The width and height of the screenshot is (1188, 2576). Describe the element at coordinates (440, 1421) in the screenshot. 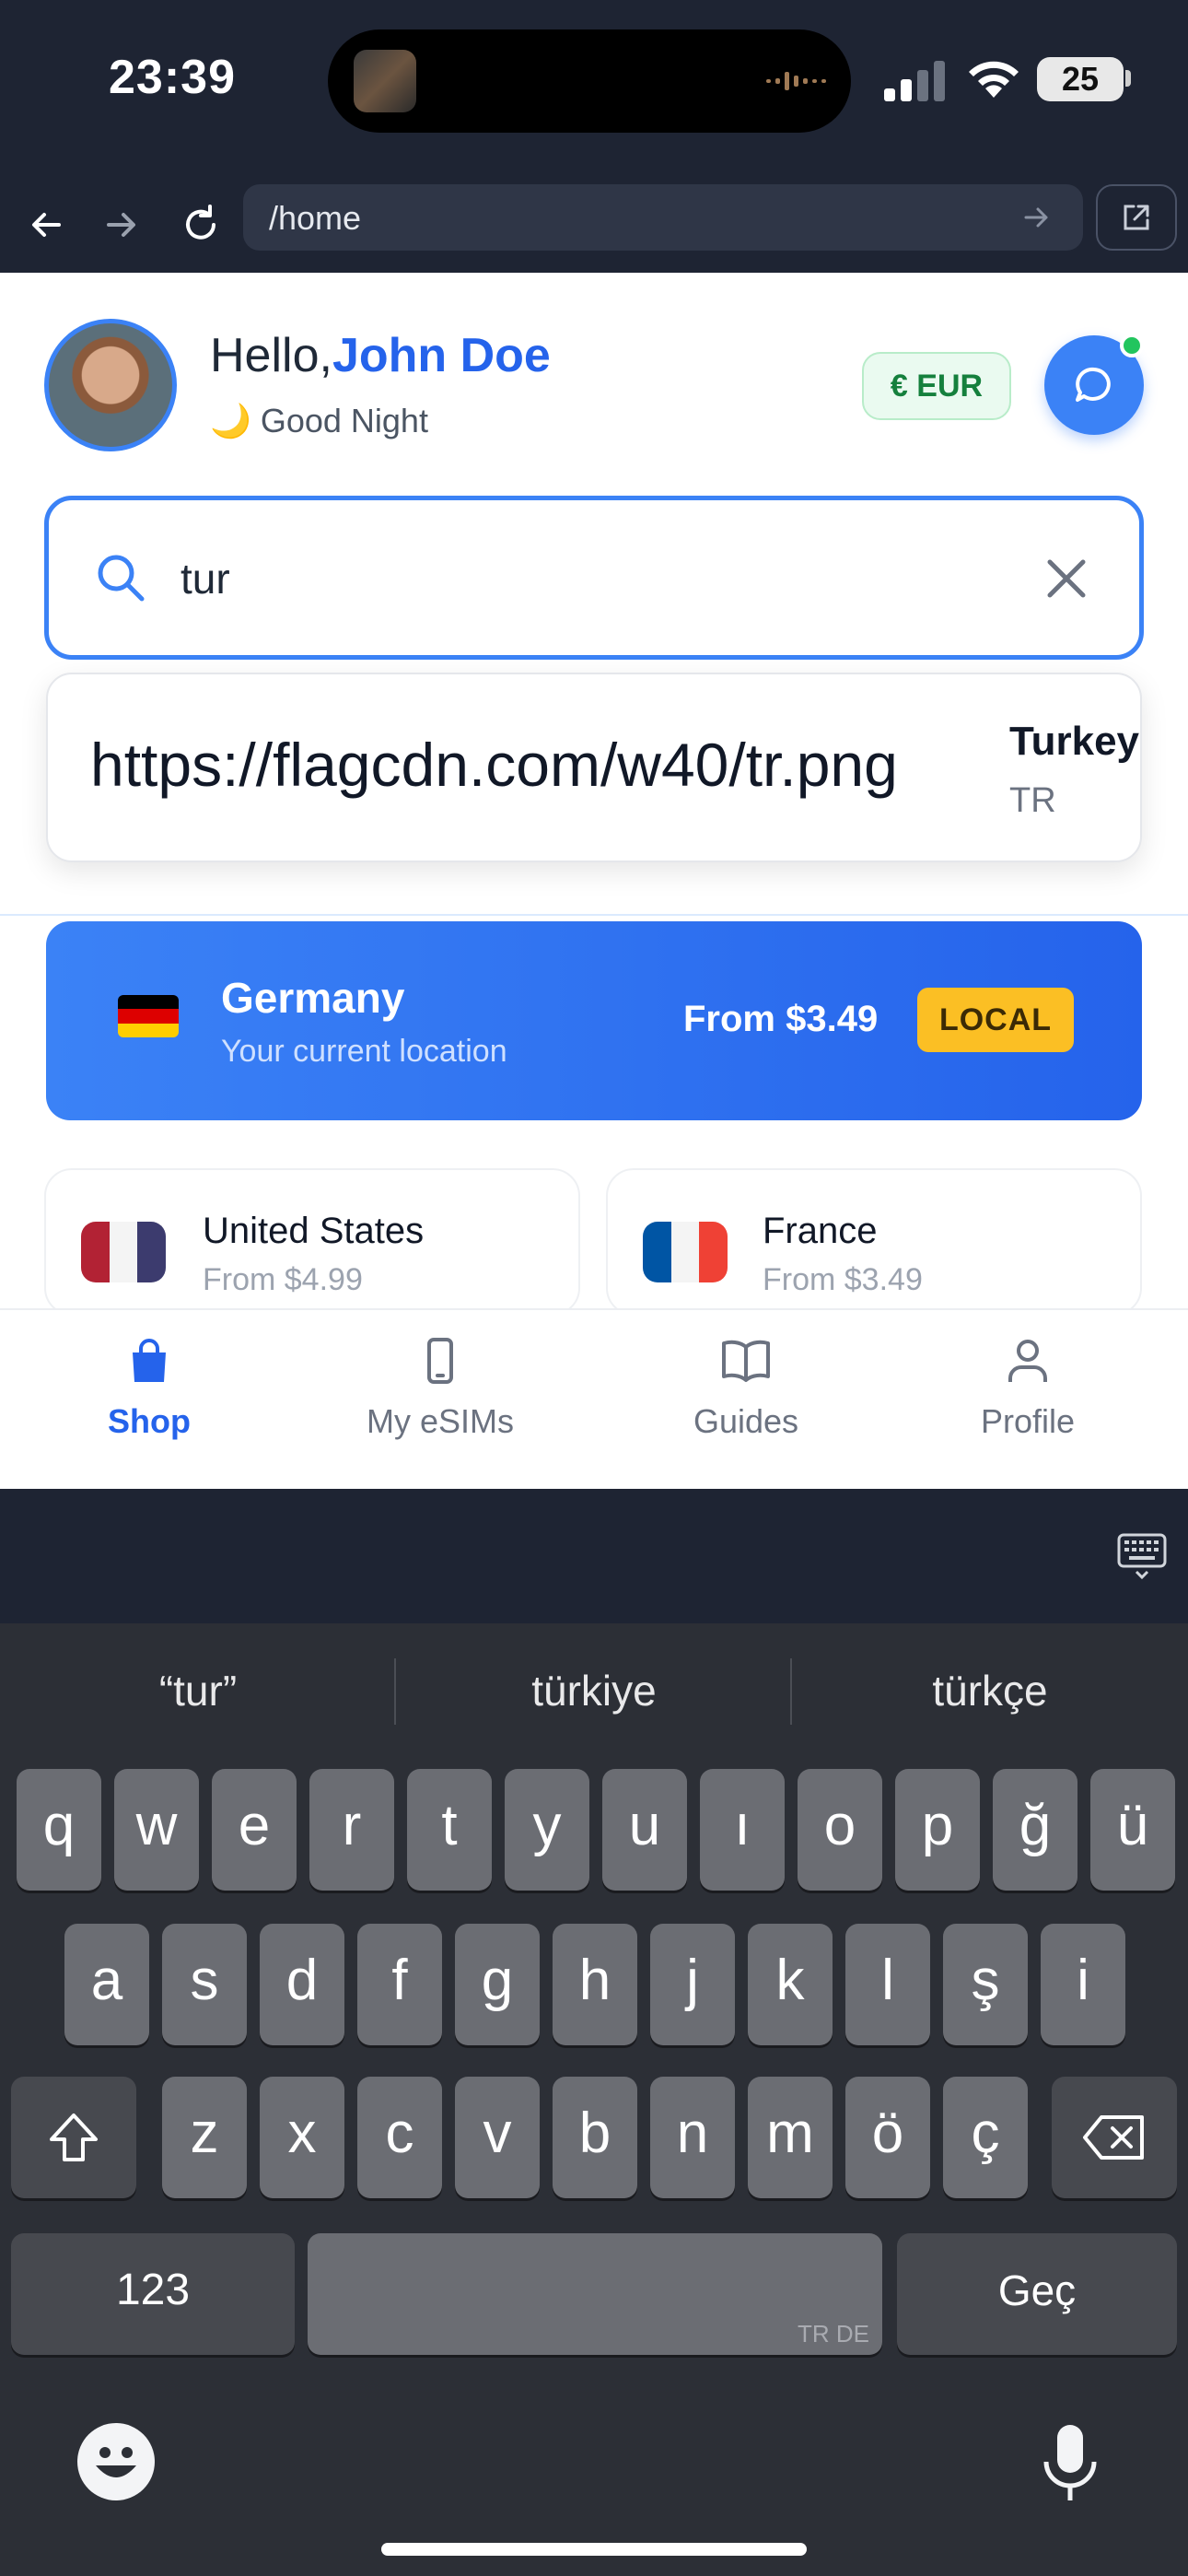

I see `tab-label: My eSIMs` at that location.